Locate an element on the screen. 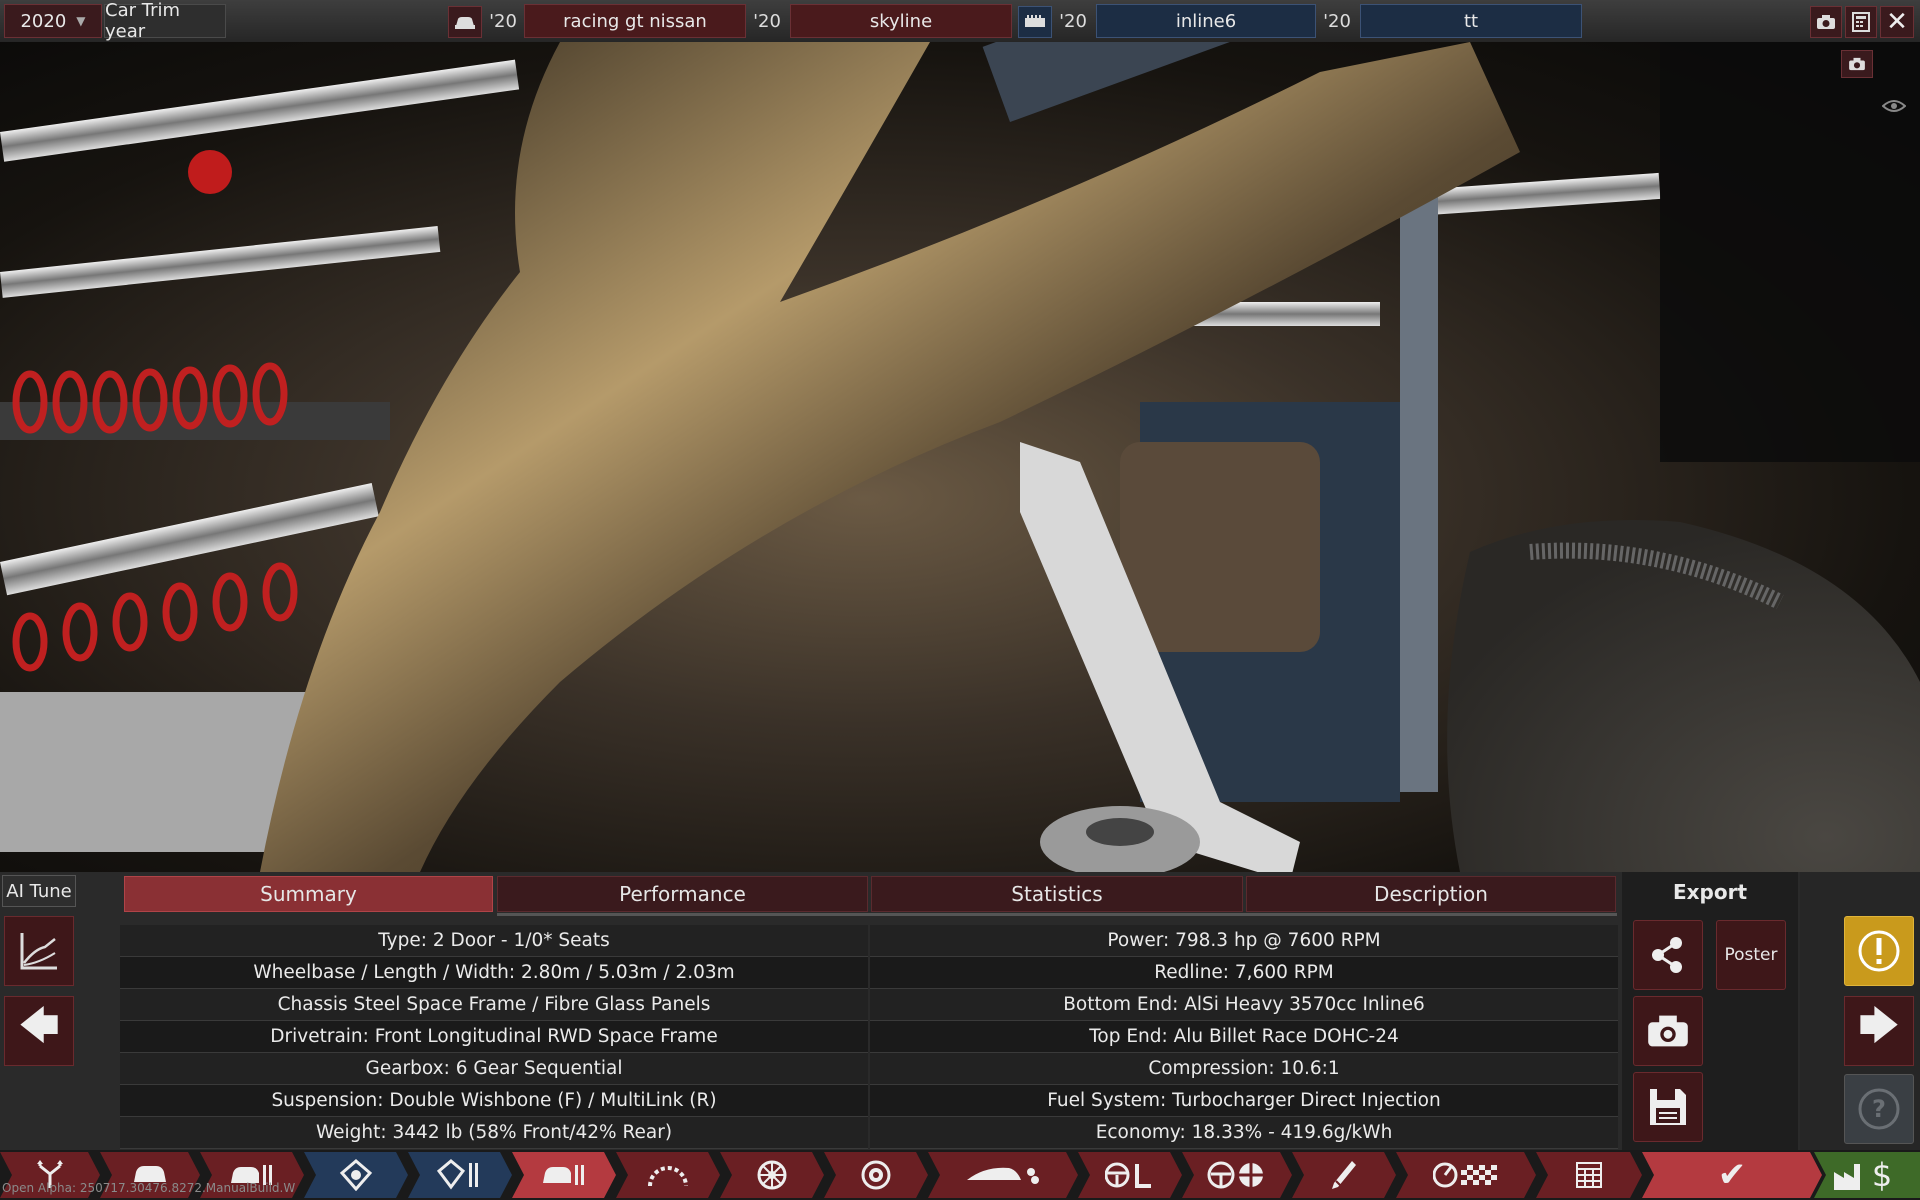  engine-family-field: inline6 is located at coordinates (1206, 21).